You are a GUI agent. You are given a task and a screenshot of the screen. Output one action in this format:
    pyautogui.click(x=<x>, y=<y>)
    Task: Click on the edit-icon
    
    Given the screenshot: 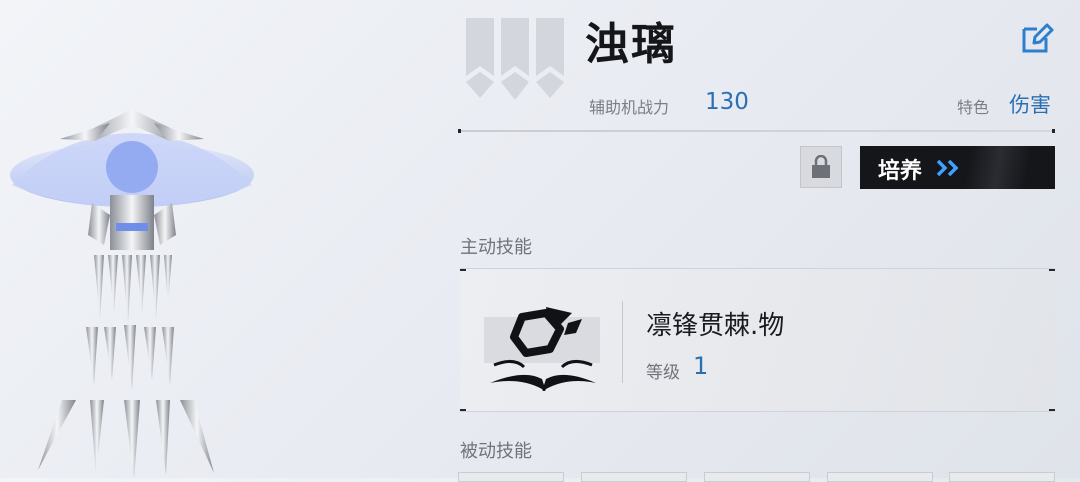 What is the action you would take?
    pyautogui.click(x=1036, y=38)
    